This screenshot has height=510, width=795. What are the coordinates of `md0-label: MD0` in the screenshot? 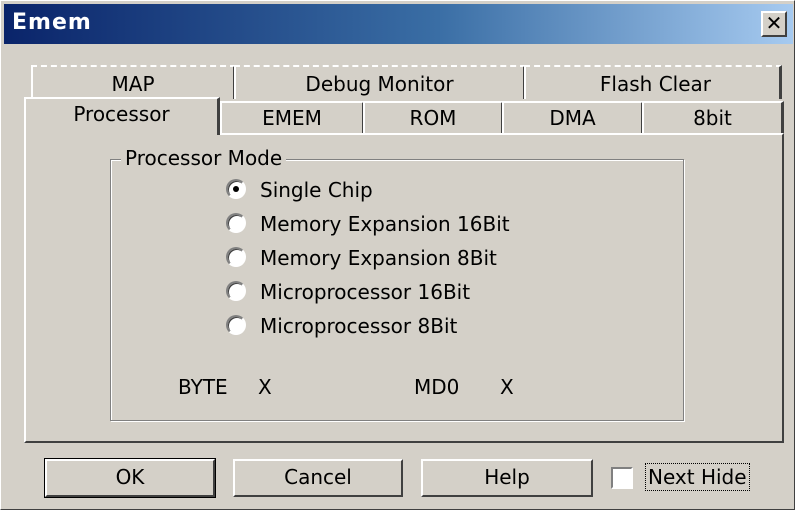 It's located at (437, 387).